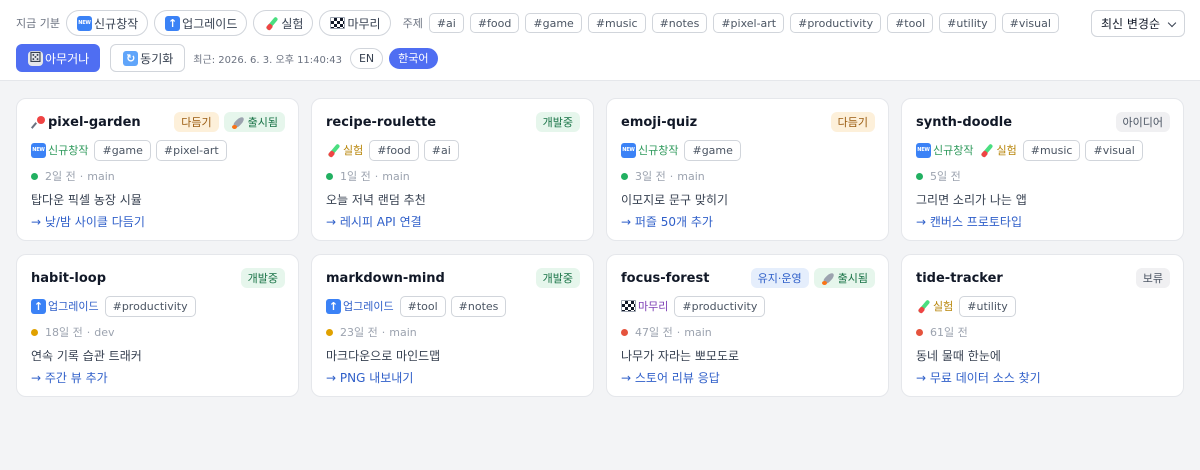 The width and height of the screenshot is (1200, 470). Describe the element at coordinates (494, 23) in the screenshot. I see `topic-chip-food: #food` at that location.